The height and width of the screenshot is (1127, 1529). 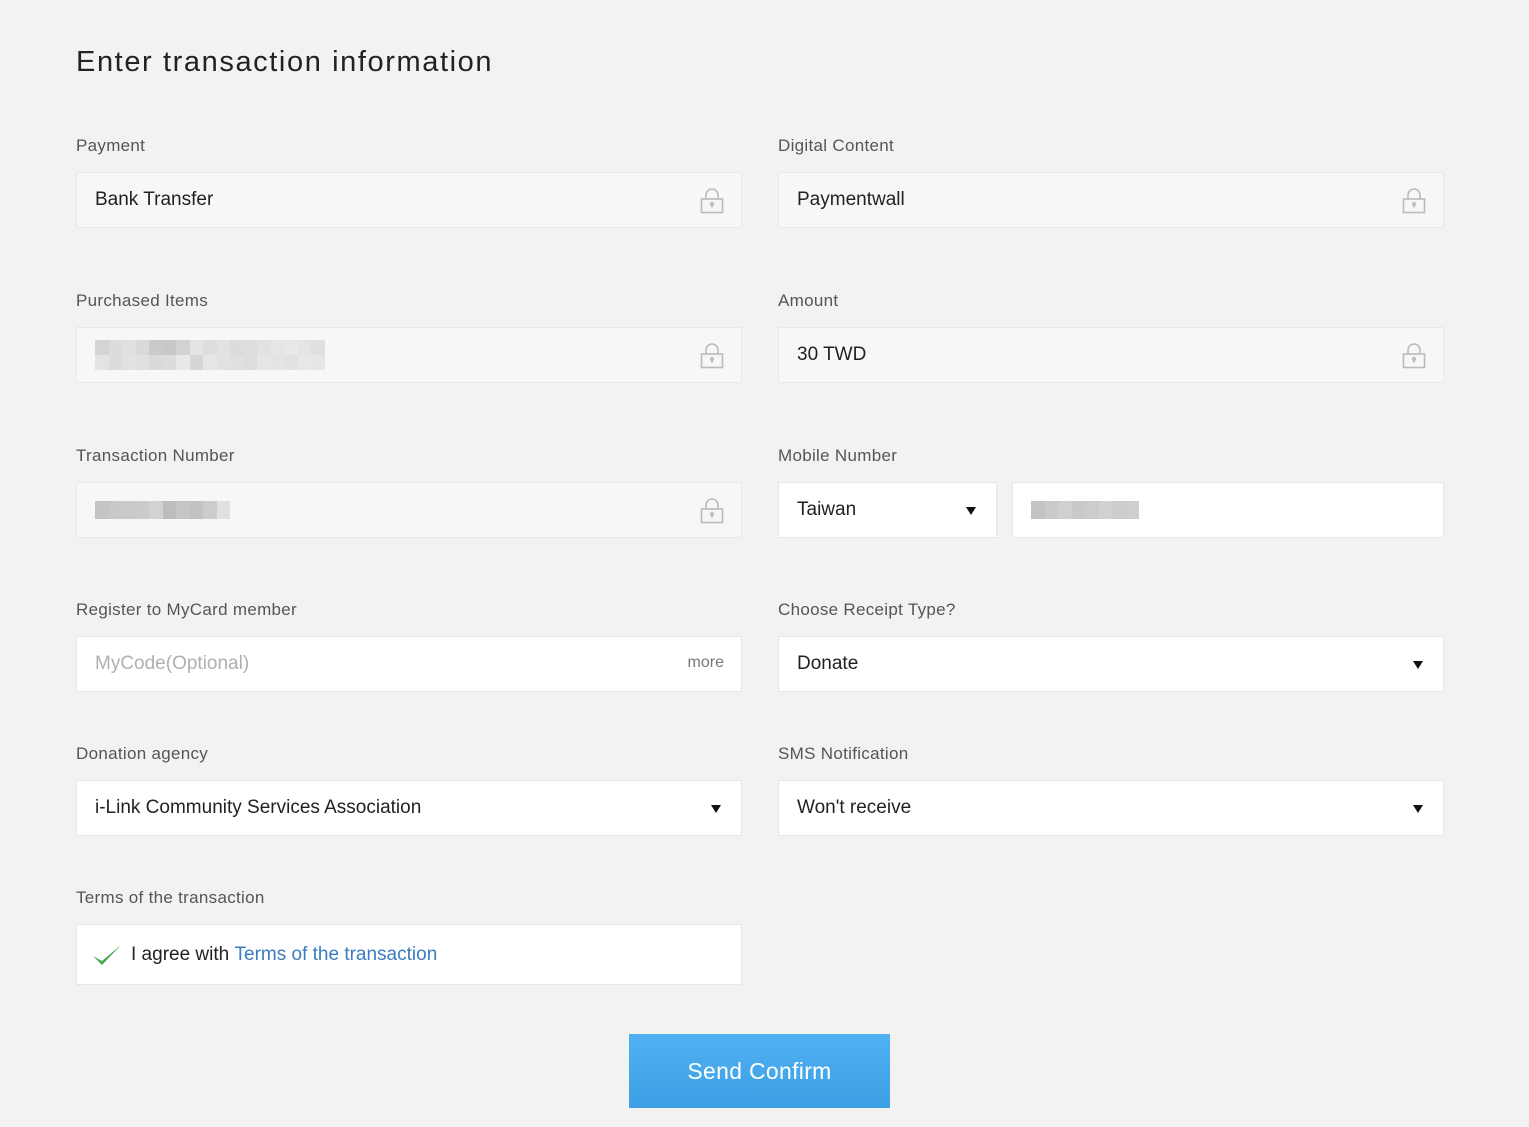 What do you see at coordinates (409, 664) in the screenshot?
I see `mycode-input: MyCode(Optional) more` at bounding box center [409, 664].